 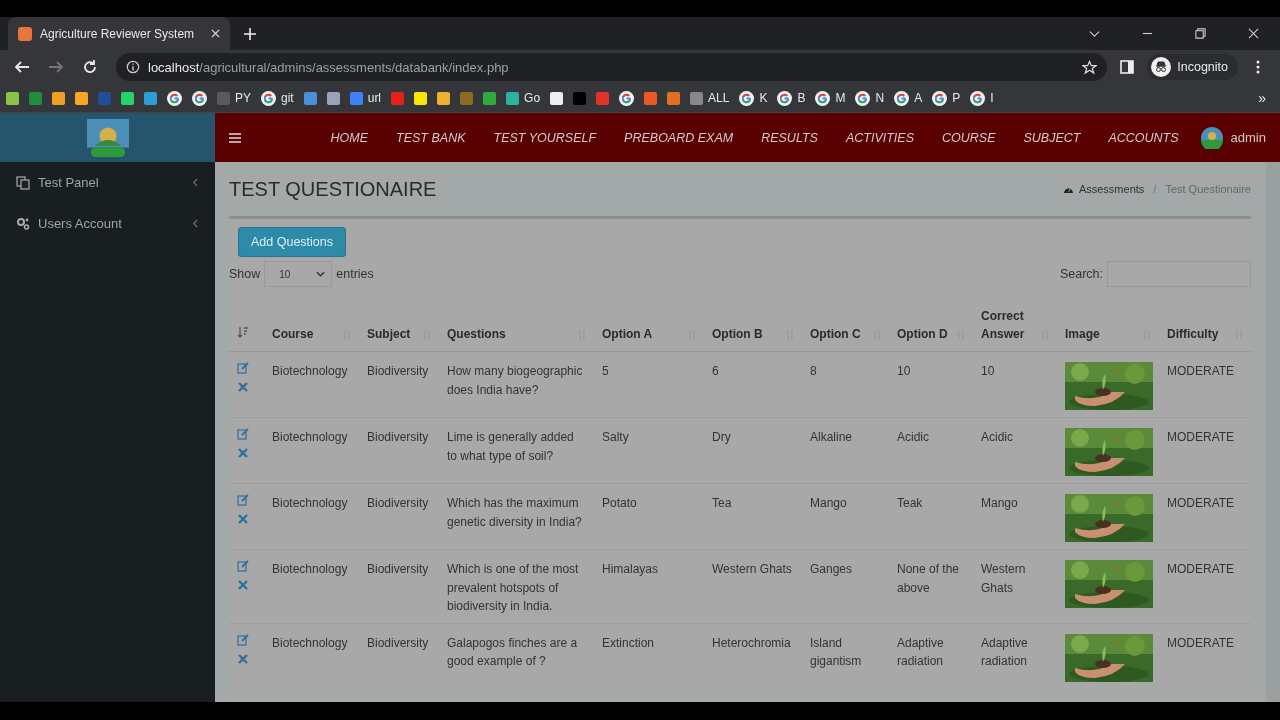 I want to click on table-cell: Potato, so click(x=649, y=516).